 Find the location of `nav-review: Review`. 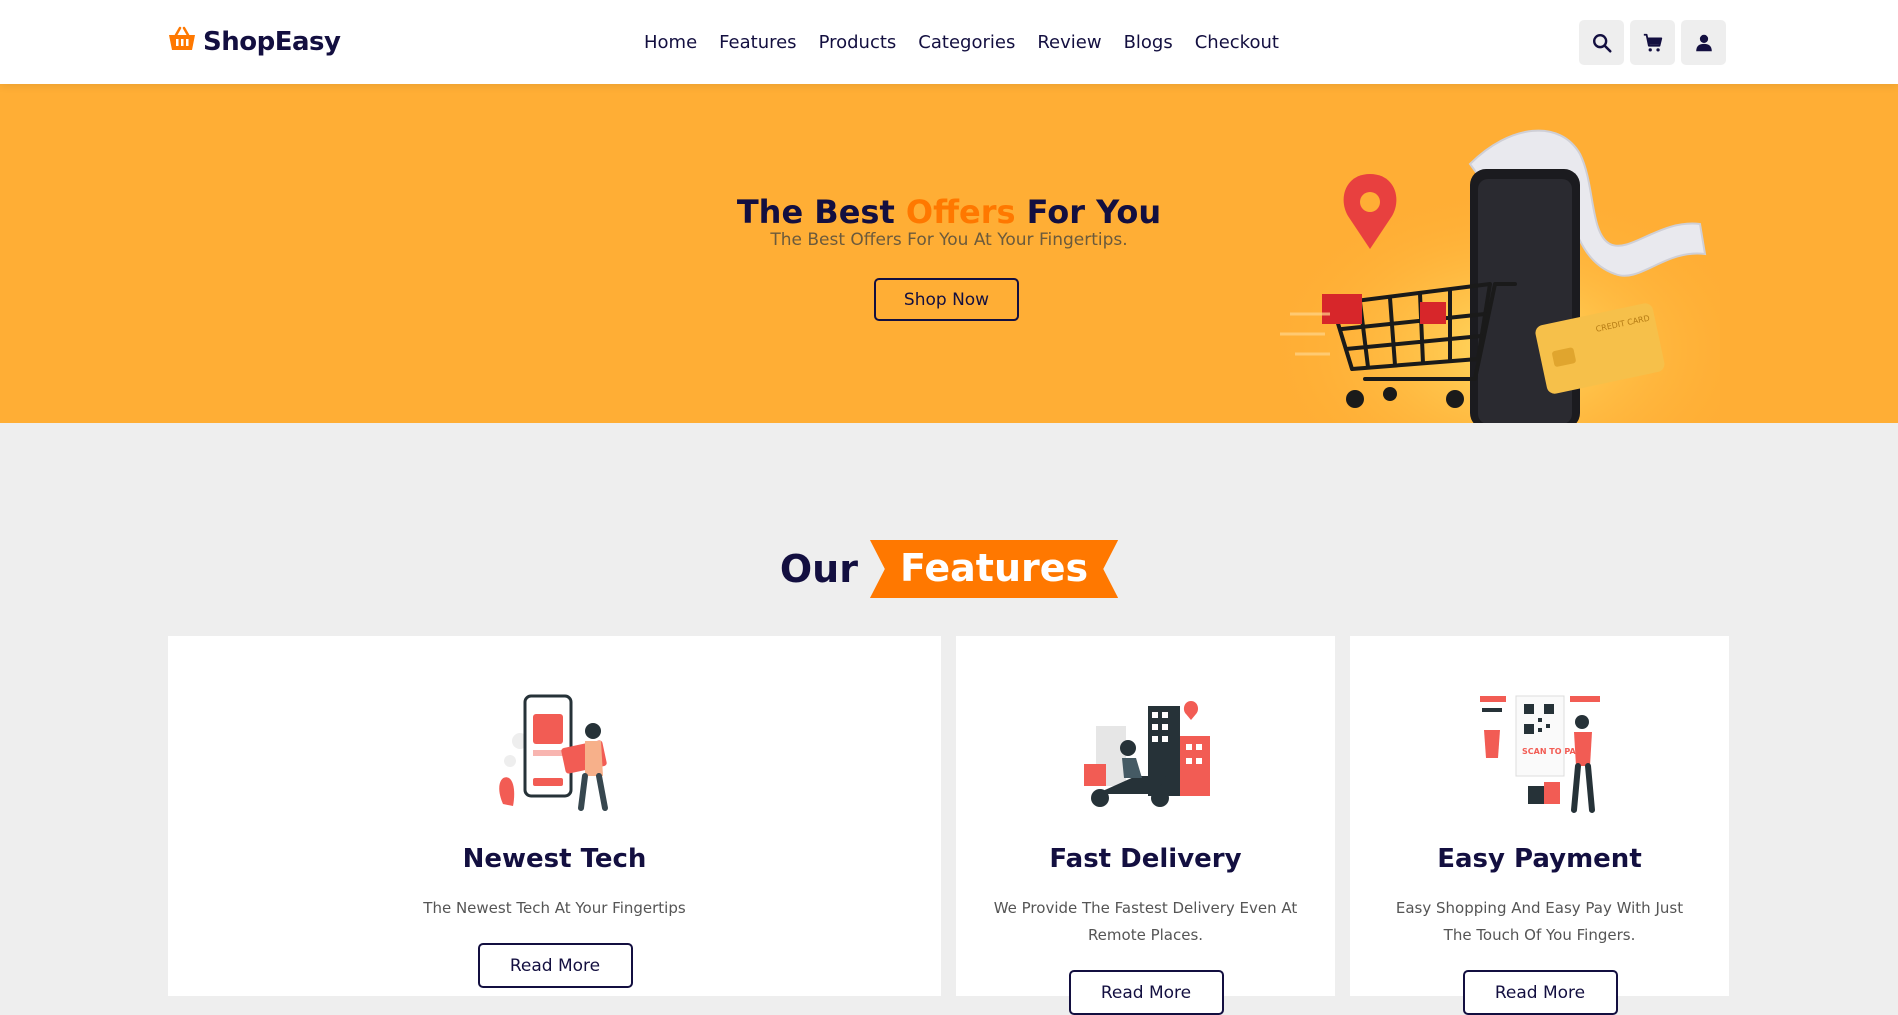

nav-review: Review is located at coordinates (1069, 43).